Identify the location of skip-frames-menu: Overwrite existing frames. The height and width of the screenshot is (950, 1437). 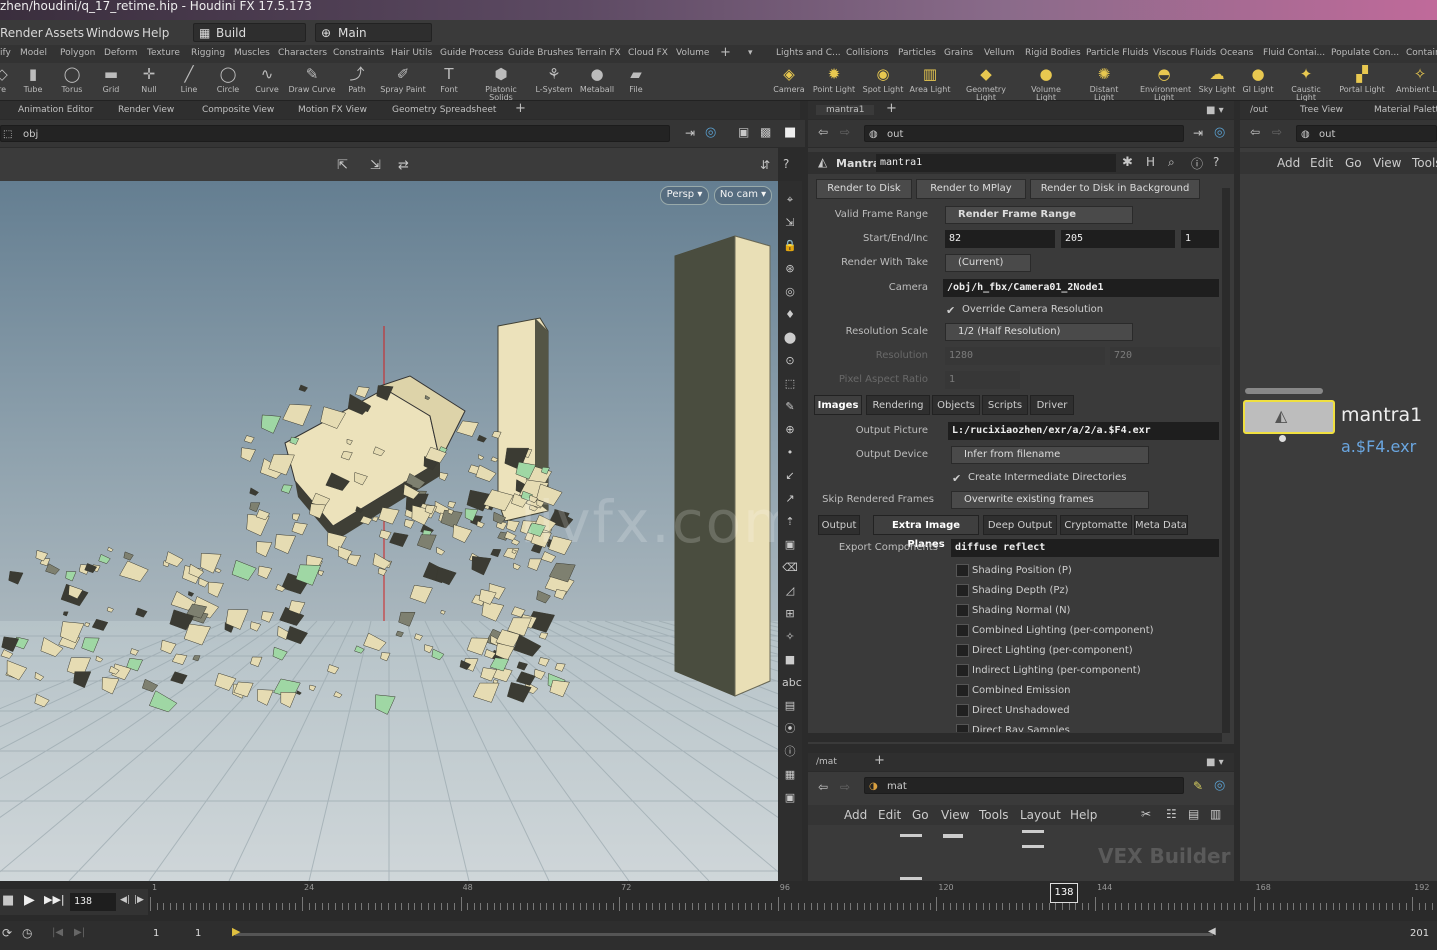
(1050, 500).